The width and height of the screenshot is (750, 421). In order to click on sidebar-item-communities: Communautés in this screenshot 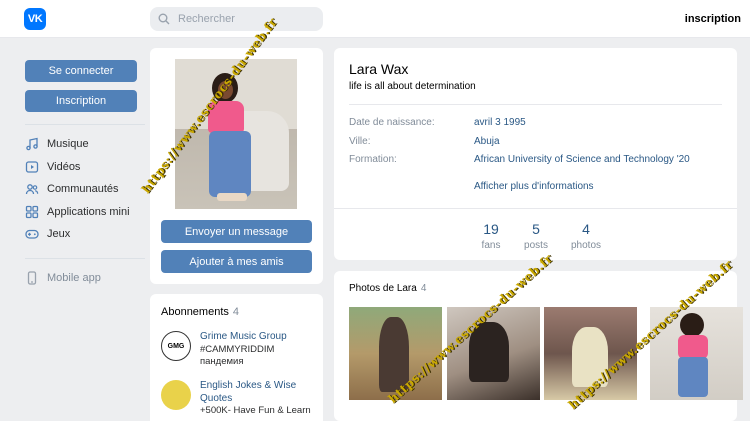, I will do `click(81, 189)`.